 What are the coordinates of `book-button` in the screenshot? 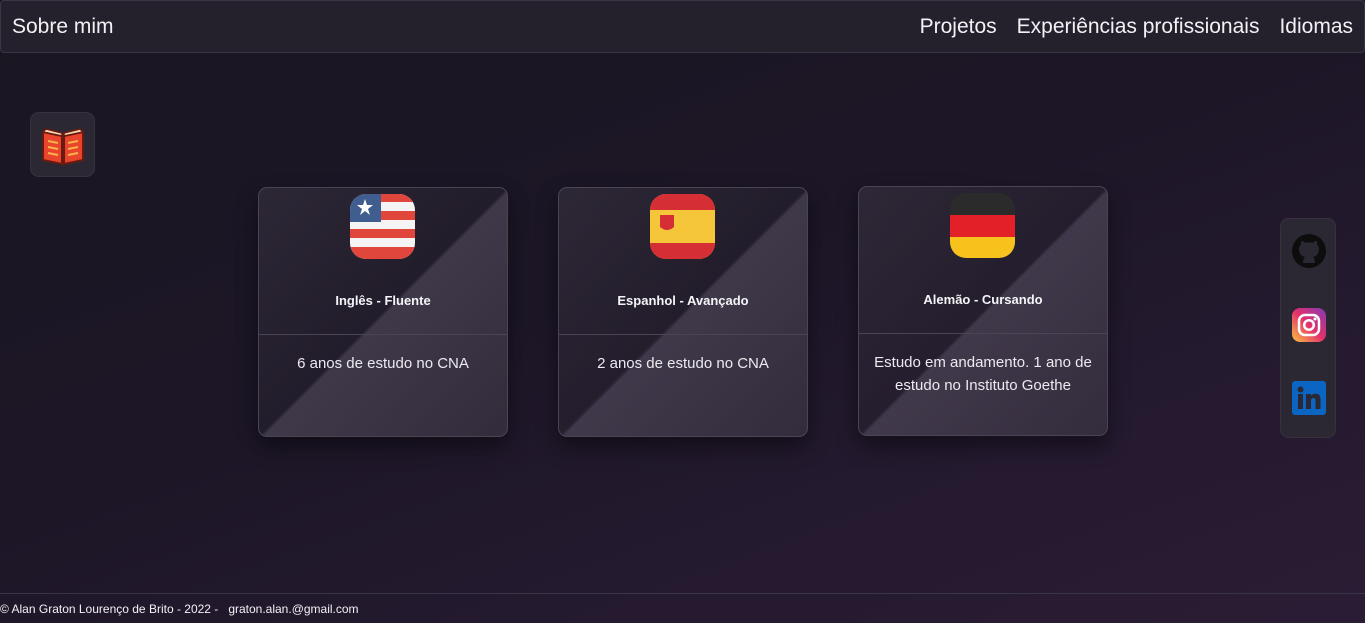 It's located at (62, 144).